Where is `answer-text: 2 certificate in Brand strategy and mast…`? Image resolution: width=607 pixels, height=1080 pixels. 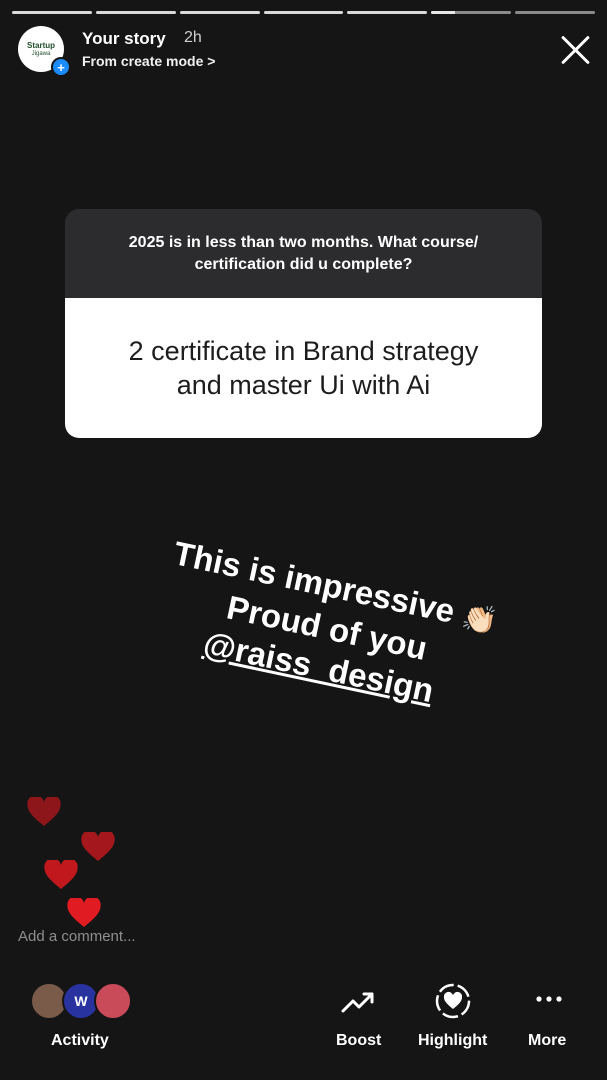 answer-text: 2 certificate in Brand strategy and mast… is located at coordinates (303, 368).